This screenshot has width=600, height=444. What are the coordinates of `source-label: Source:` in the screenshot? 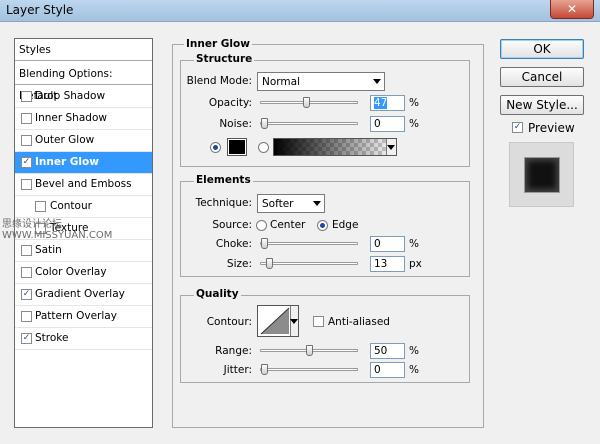 It's located at (232, 225).